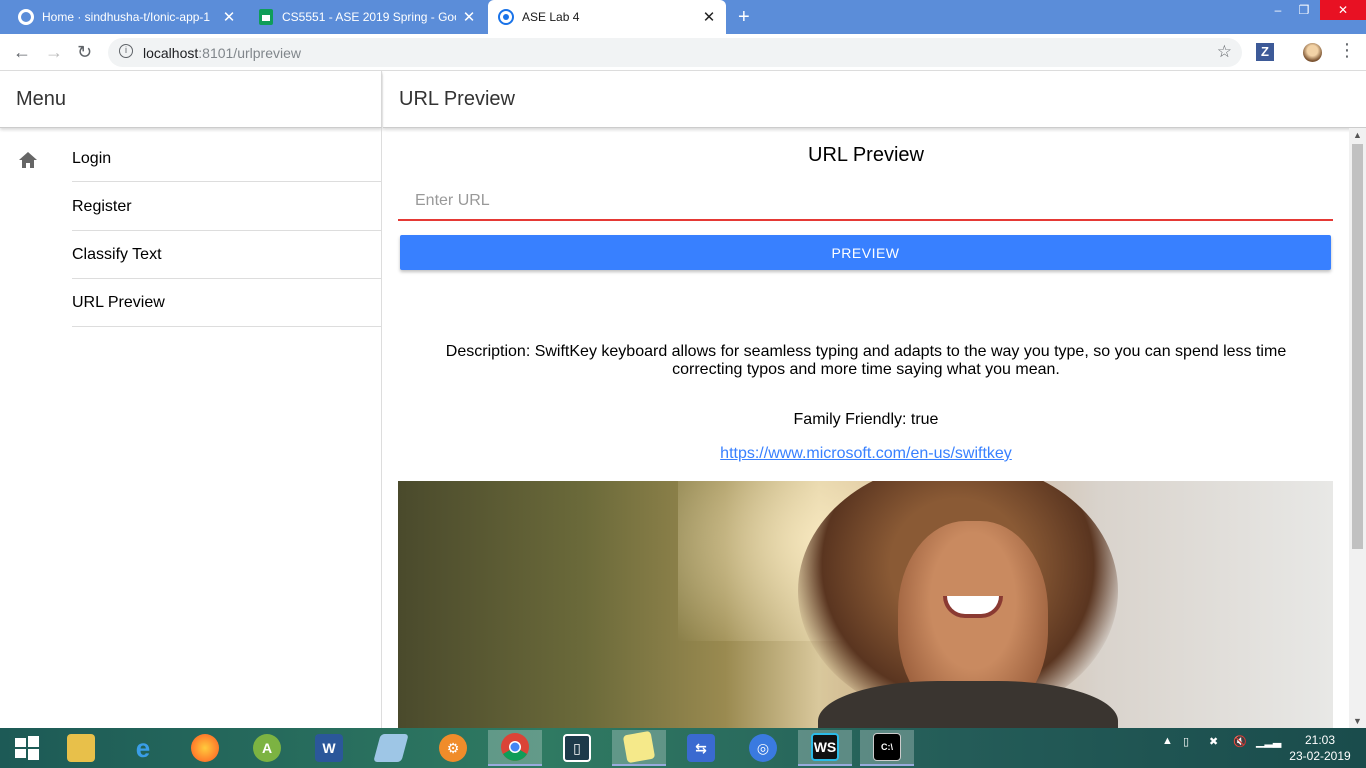 The width and height of the screenshot is (1366, 768). I want to click on word-icon: W, so click(329, 748).